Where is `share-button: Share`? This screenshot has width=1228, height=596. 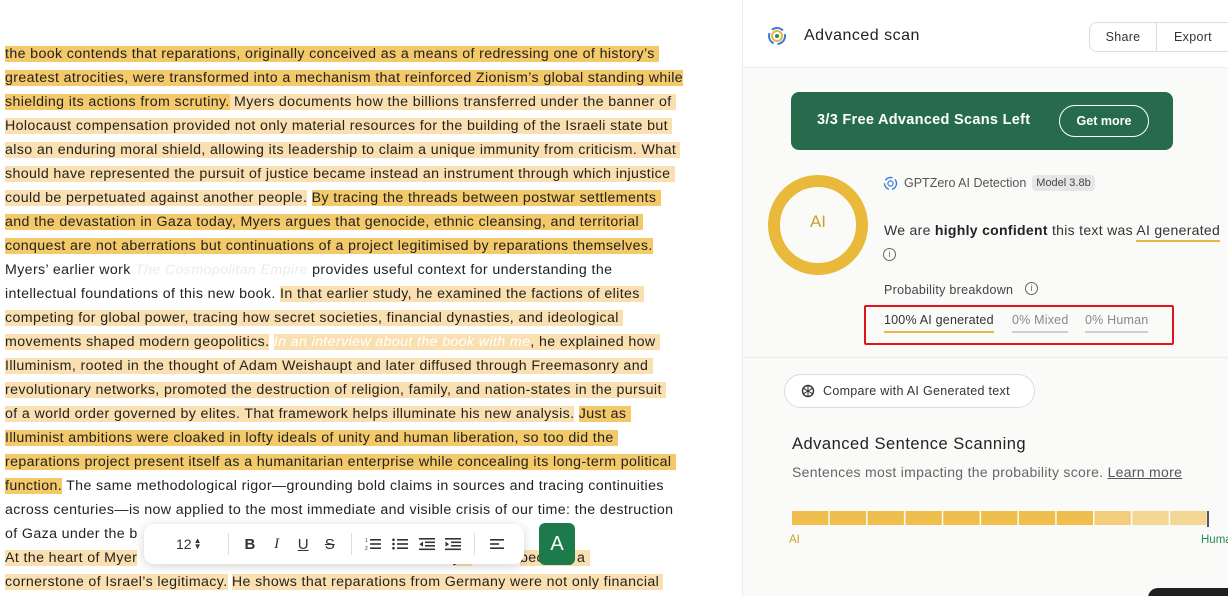
share-button: Share is located at coordinates (1123, 37).